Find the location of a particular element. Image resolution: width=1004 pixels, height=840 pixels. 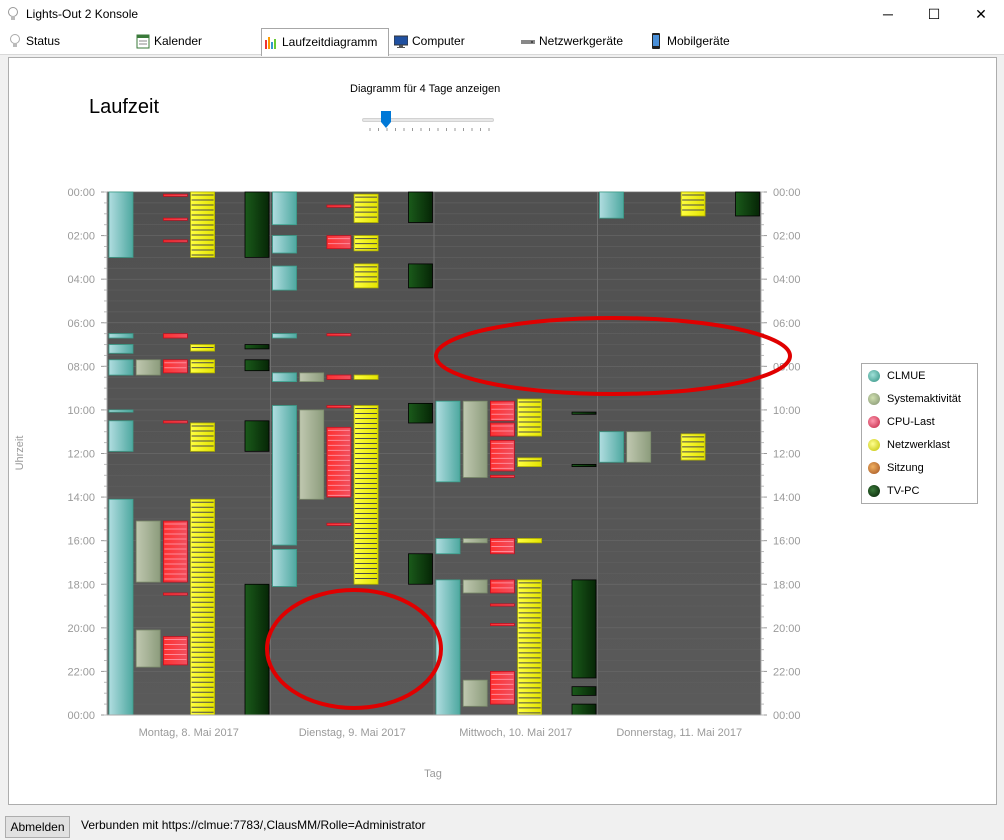

logout-button: Abmelden is located at coordinates (37, 827).